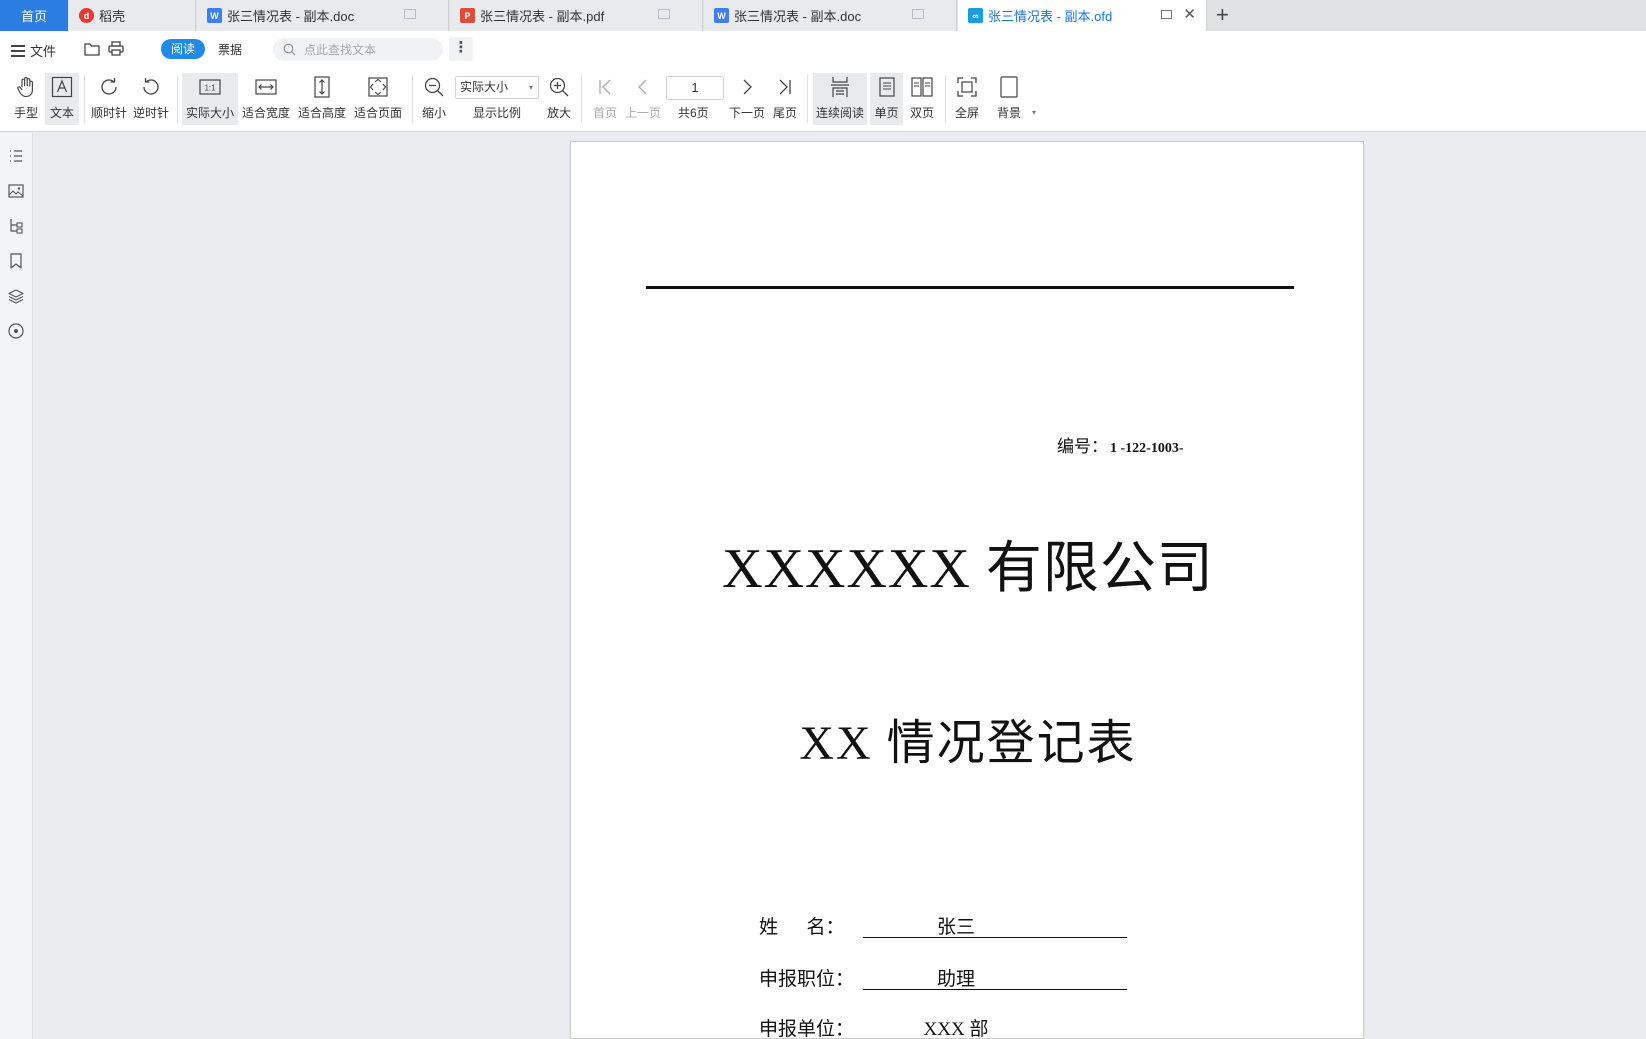  What do you see at coordinates (823, 49) in the screenshot?
I see `menu-row: 文件 阅读 票据 点此查找文本 ⋮` at bounding box center [823, 49].